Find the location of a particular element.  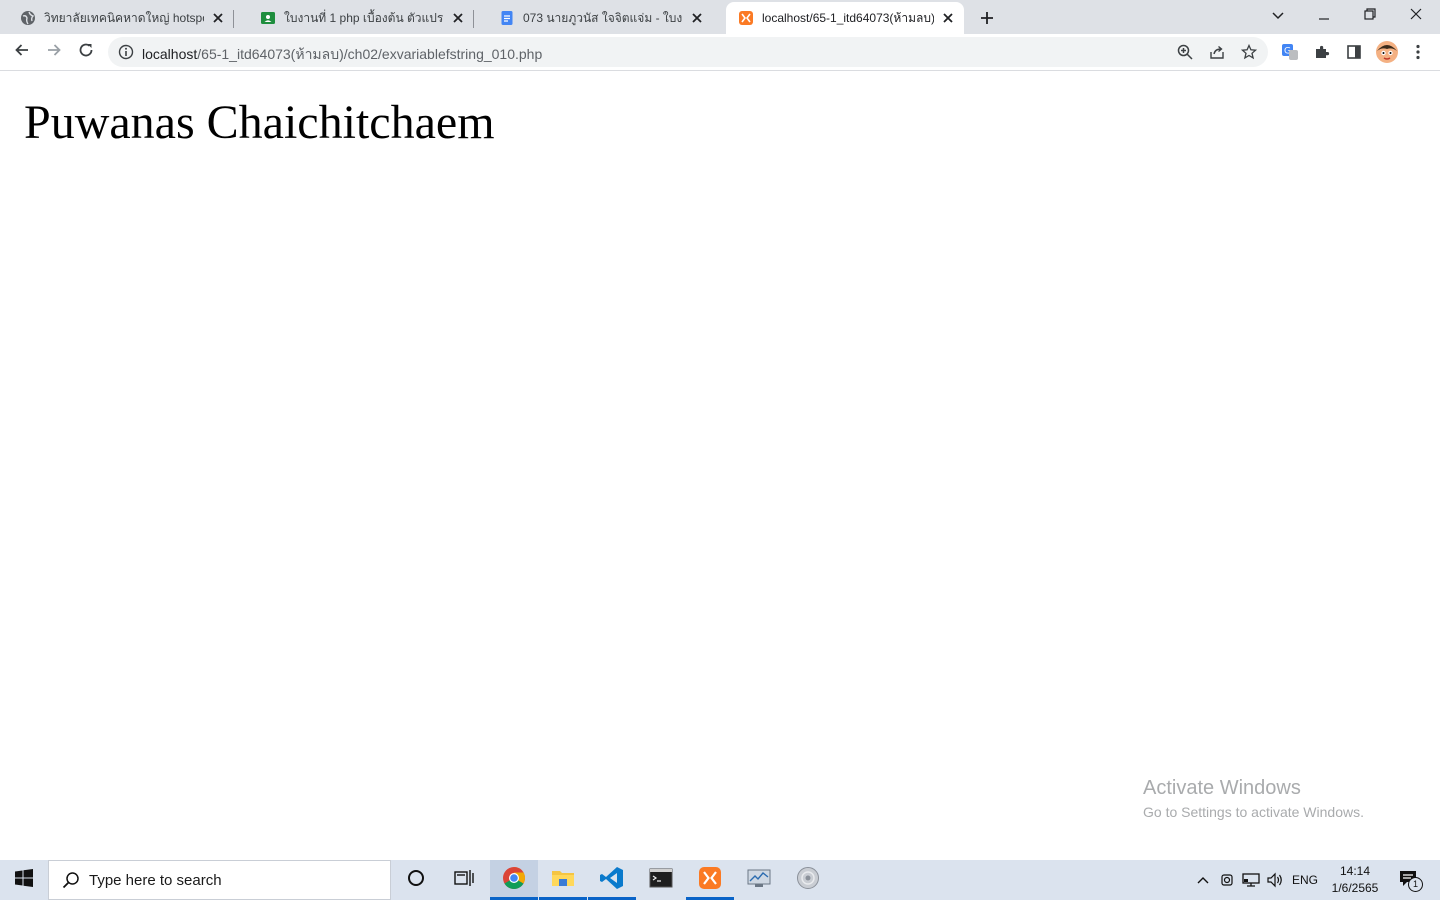

tab-title: ใบงานที่ 1 php เบื้องต้น ตัวแปร ชนิดข้อ is located at coordinates (364, 17).